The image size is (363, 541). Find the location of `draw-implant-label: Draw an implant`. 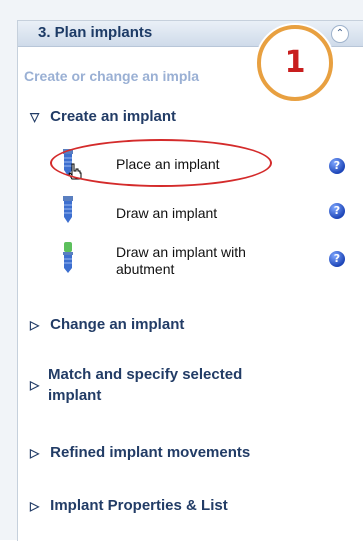

draw-implant-label: Draw an implant is located at coordinates (167, 213).